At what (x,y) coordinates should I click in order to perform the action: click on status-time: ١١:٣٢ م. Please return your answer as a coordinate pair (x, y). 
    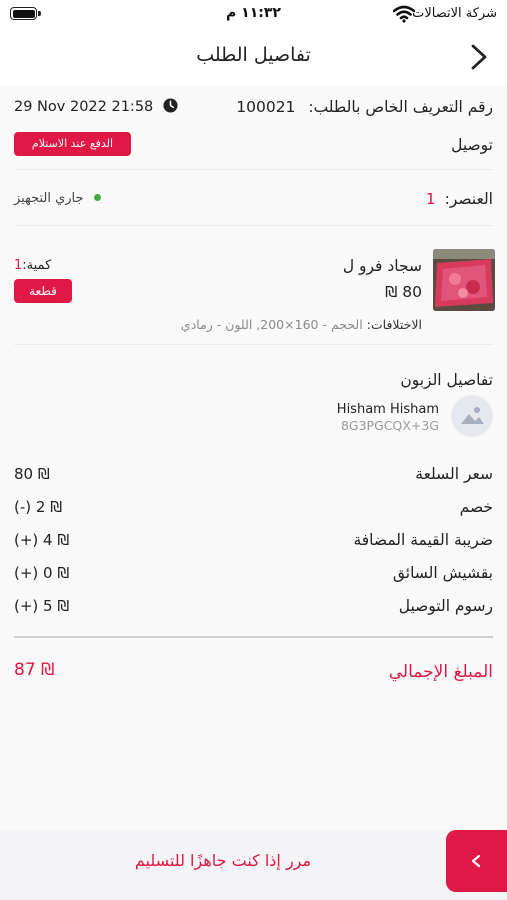
    Looking at the image, I should click on (253, 13).